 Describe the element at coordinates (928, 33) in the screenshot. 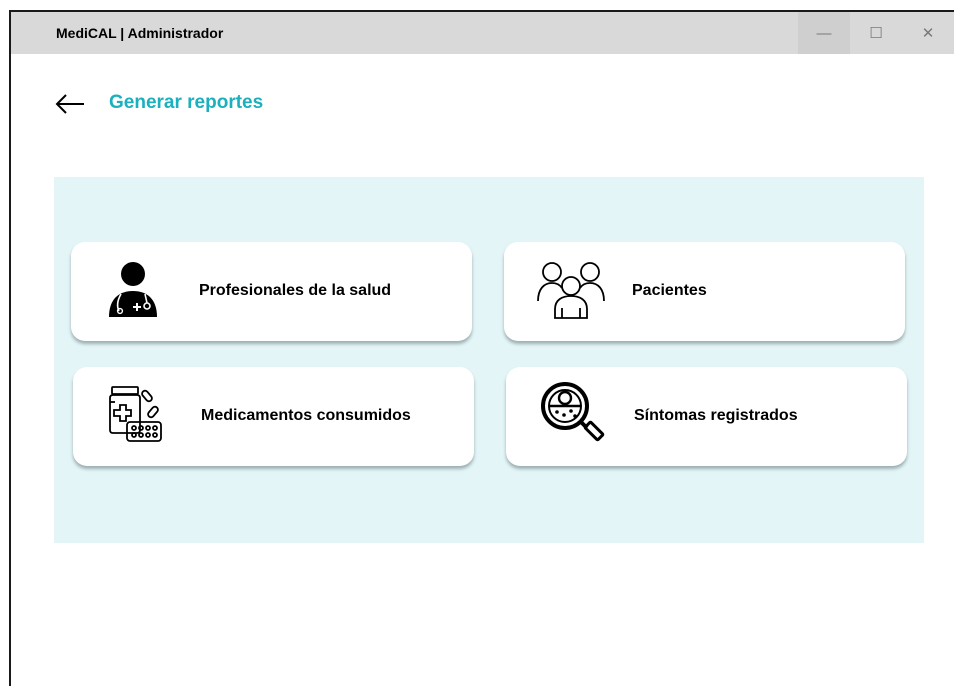

I see `close-button: ✕` at that location.